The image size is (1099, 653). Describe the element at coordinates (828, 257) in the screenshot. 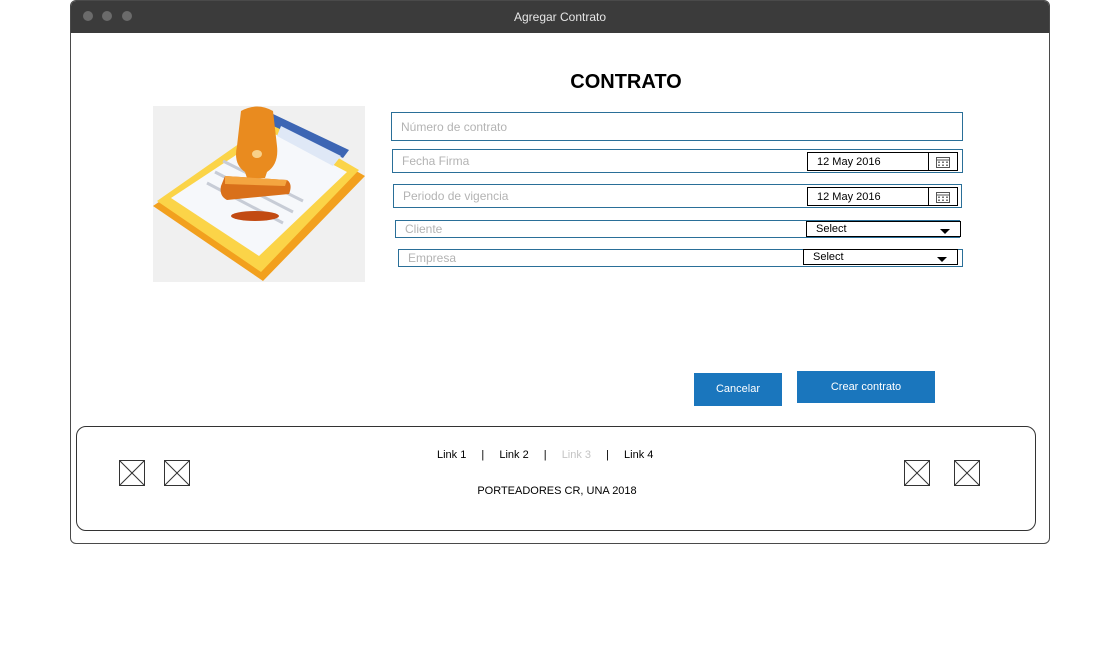

I see `empresa-select-value: Select` at that location.